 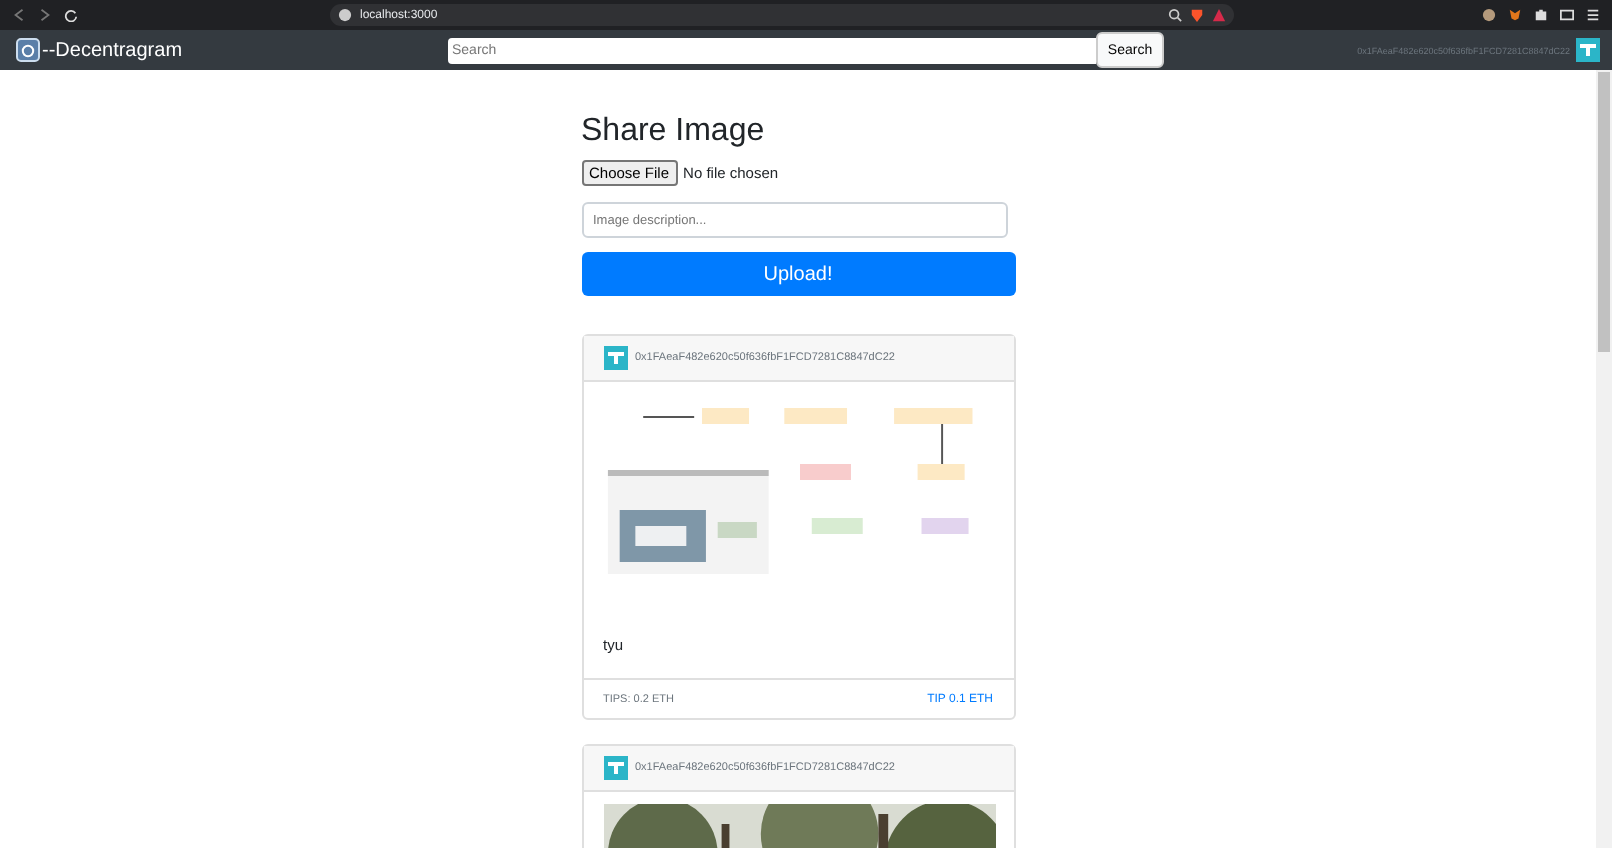 What do you see at coordinates (345, 15) in the screenshot?
I see `info-icon` at bounding box center [345, 15].